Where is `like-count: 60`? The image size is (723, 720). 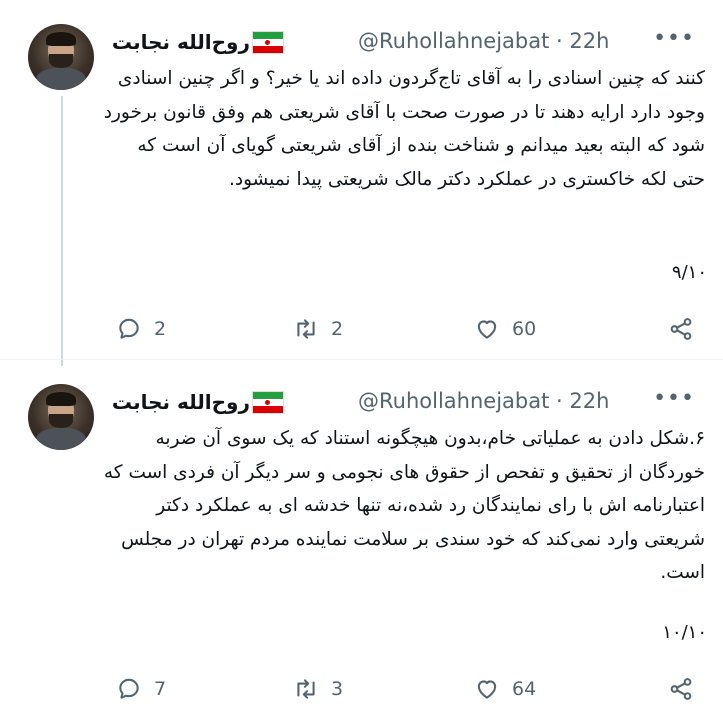
like-count: 60 is located at coordinates (524, 329).